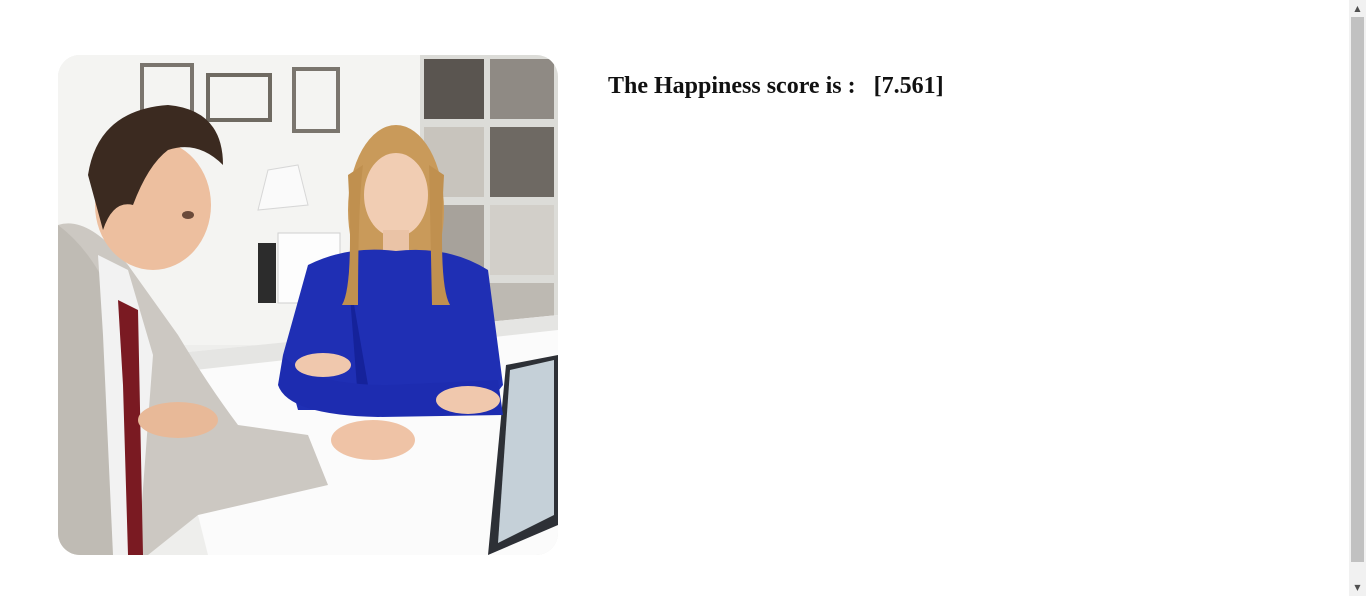 The height and width of the screenshot is (596, 1366). I want to click on score-value: [7.561], so click(908, 86).